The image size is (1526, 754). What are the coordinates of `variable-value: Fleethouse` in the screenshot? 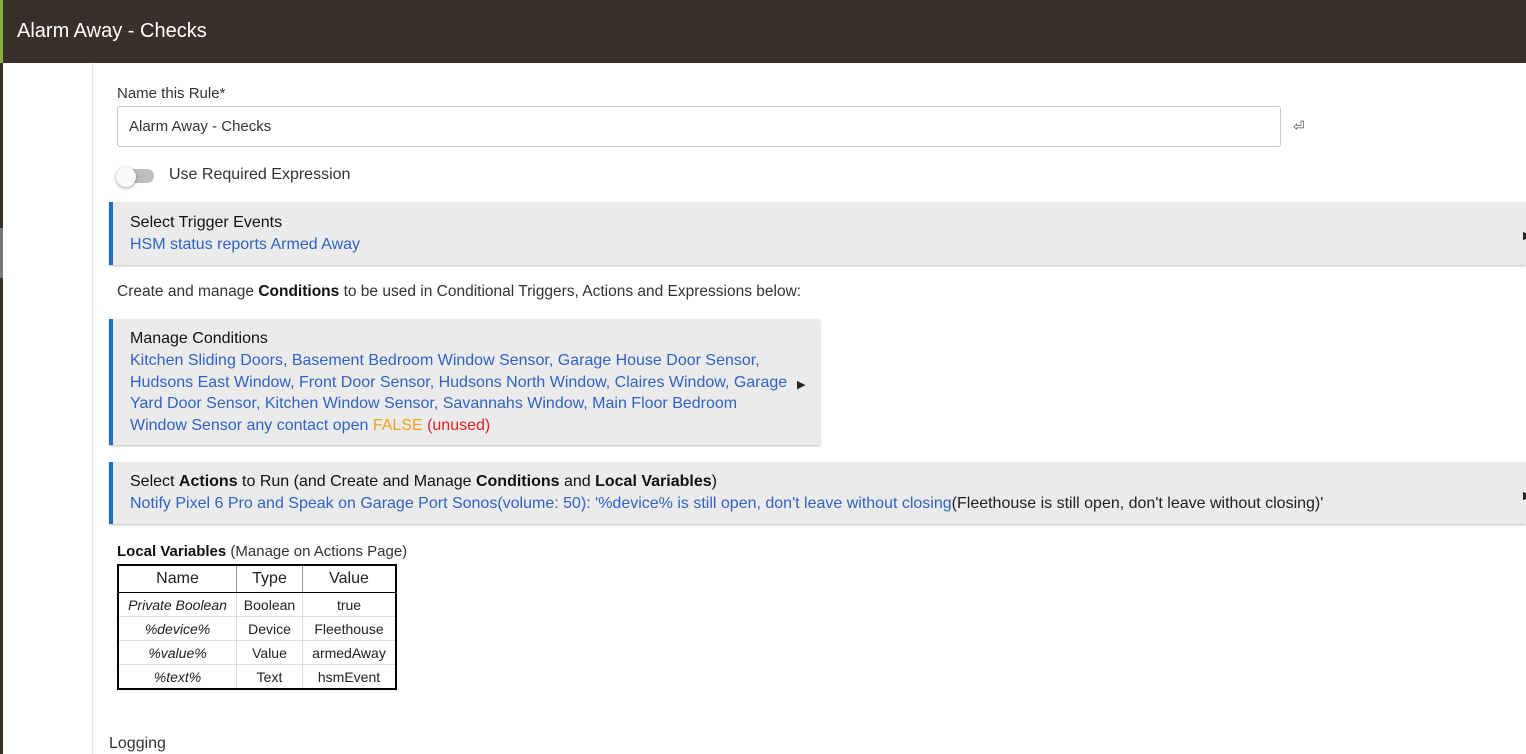 It's located at (349, 628).